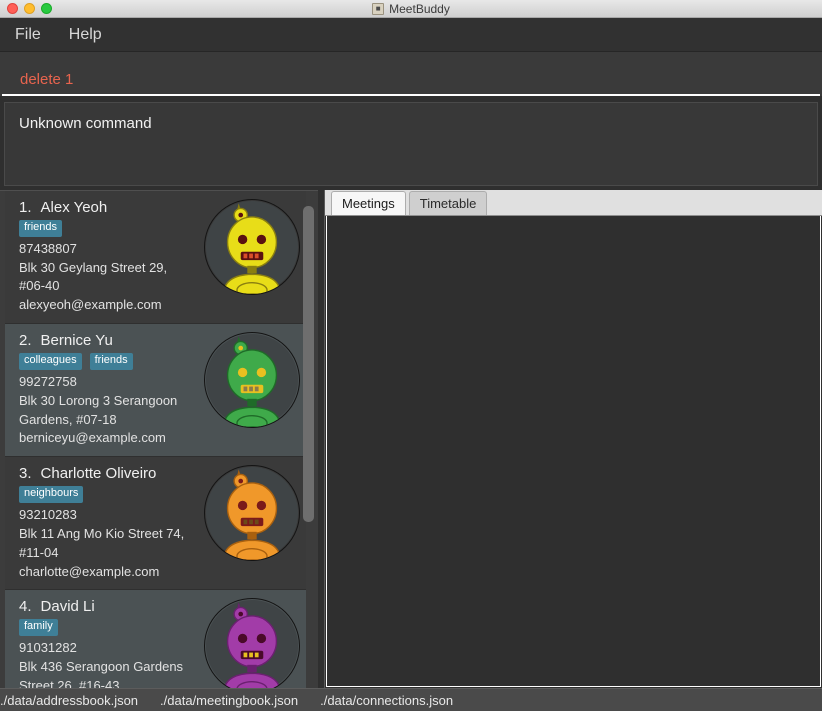 Image resolution: width=822 pixels, height=711 pixels. What do you see at coordinates (98, 474) in the screenshot?
I see `person-name: Charlotte Oliveiro` at bounding box center [98, 474].